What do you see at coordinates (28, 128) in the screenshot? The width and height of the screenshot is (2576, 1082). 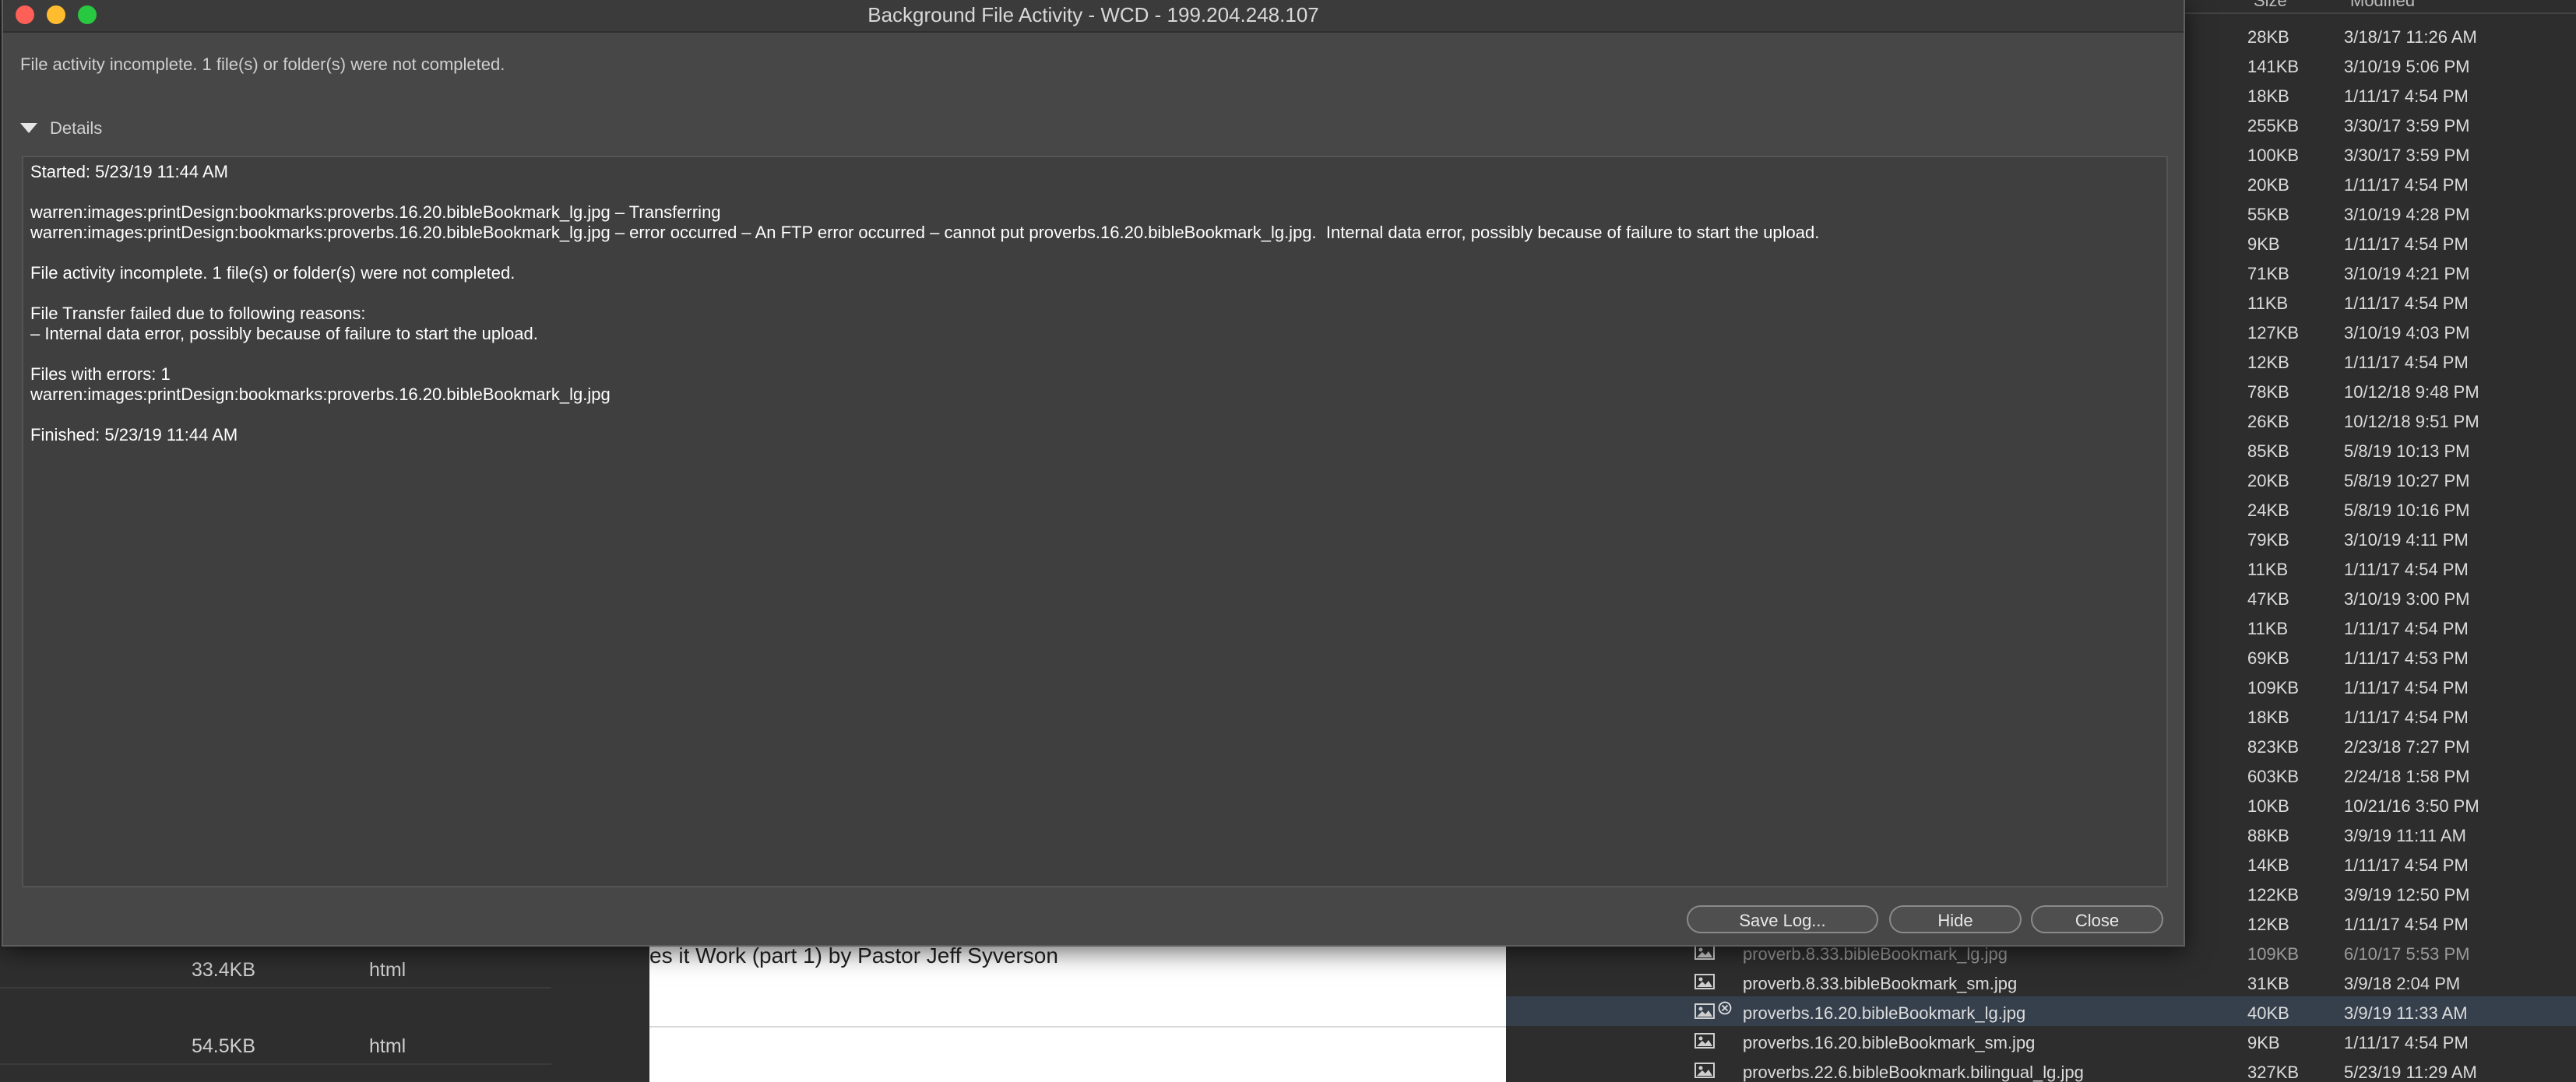 I see `disclosure-triangle-icon` at bounding box center [28, 128].